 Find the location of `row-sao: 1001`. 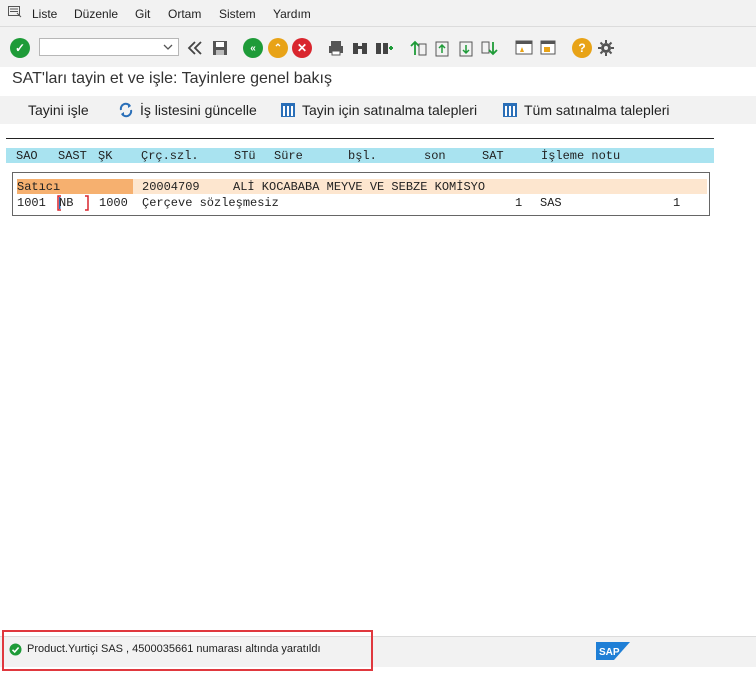

row-sao: 1001 is located at coordinates (31, 203).